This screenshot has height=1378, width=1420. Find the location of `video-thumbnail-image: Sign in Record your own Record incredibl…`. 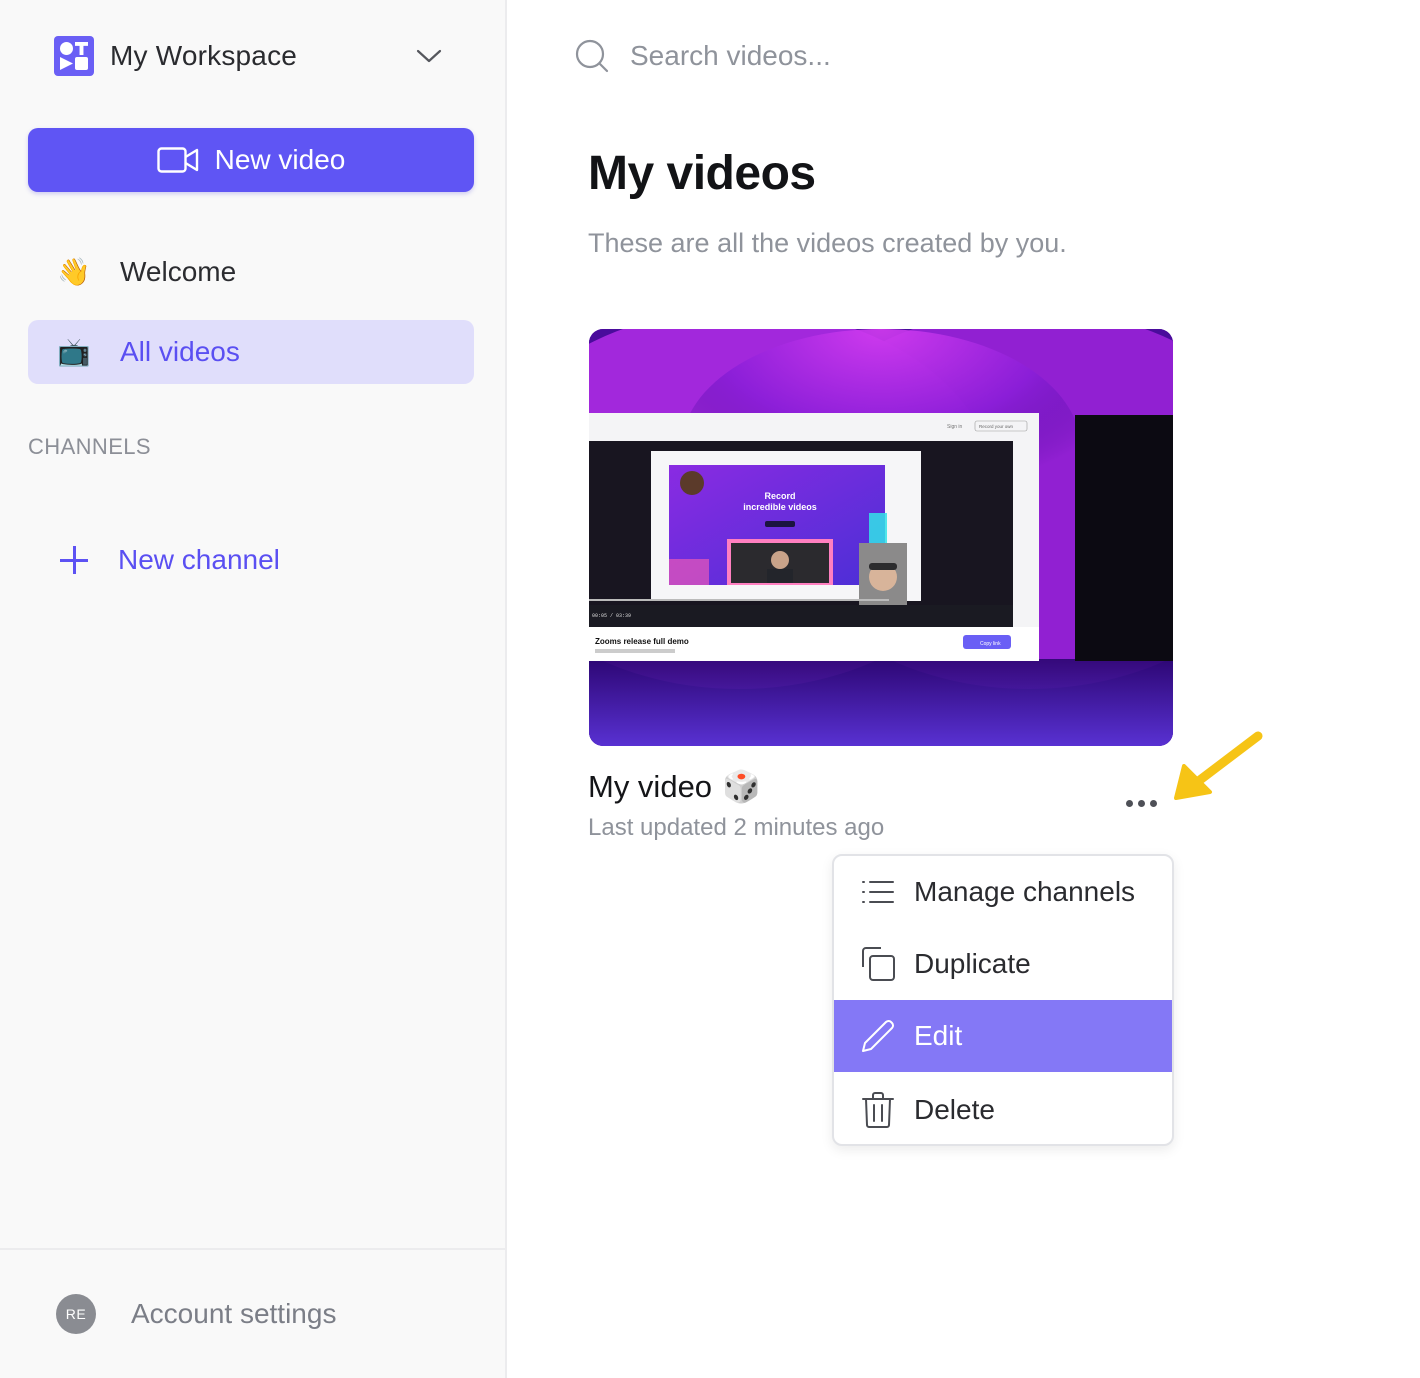

video-thumbnail-image: Sign in Record your own Record incredibl… is located at coordinates (881, 537).